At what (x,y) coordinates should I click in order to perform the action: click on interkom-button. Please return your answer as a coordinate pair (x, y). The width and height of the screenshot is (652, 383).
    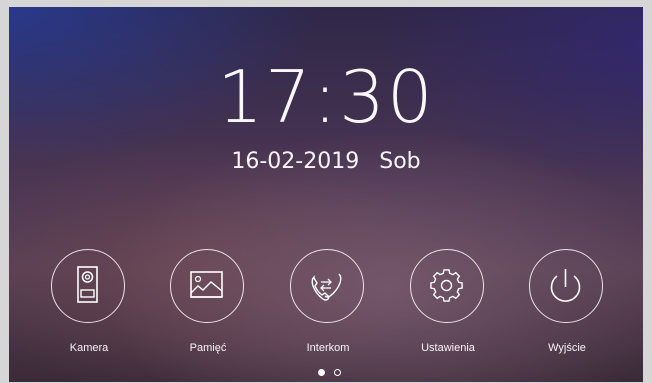
    Looking at the image, I should click on (327, 286).